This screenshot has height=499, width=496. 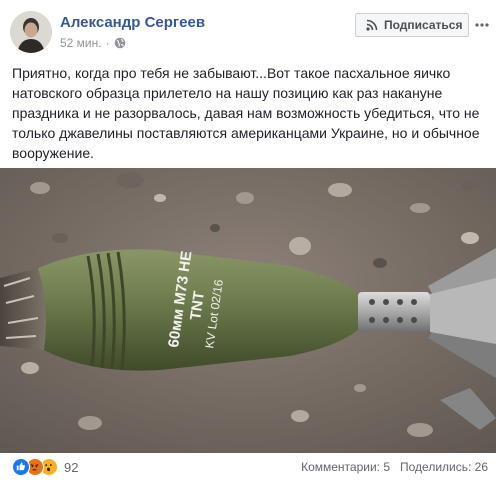 I want to click on reaction-count: 92, so click(x=71, y=467).